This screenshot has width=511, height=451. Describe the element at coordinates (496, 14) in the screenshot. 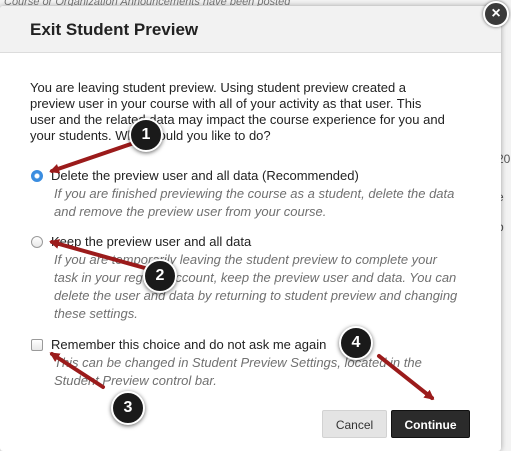

I see `close-icon: ×` at that location.